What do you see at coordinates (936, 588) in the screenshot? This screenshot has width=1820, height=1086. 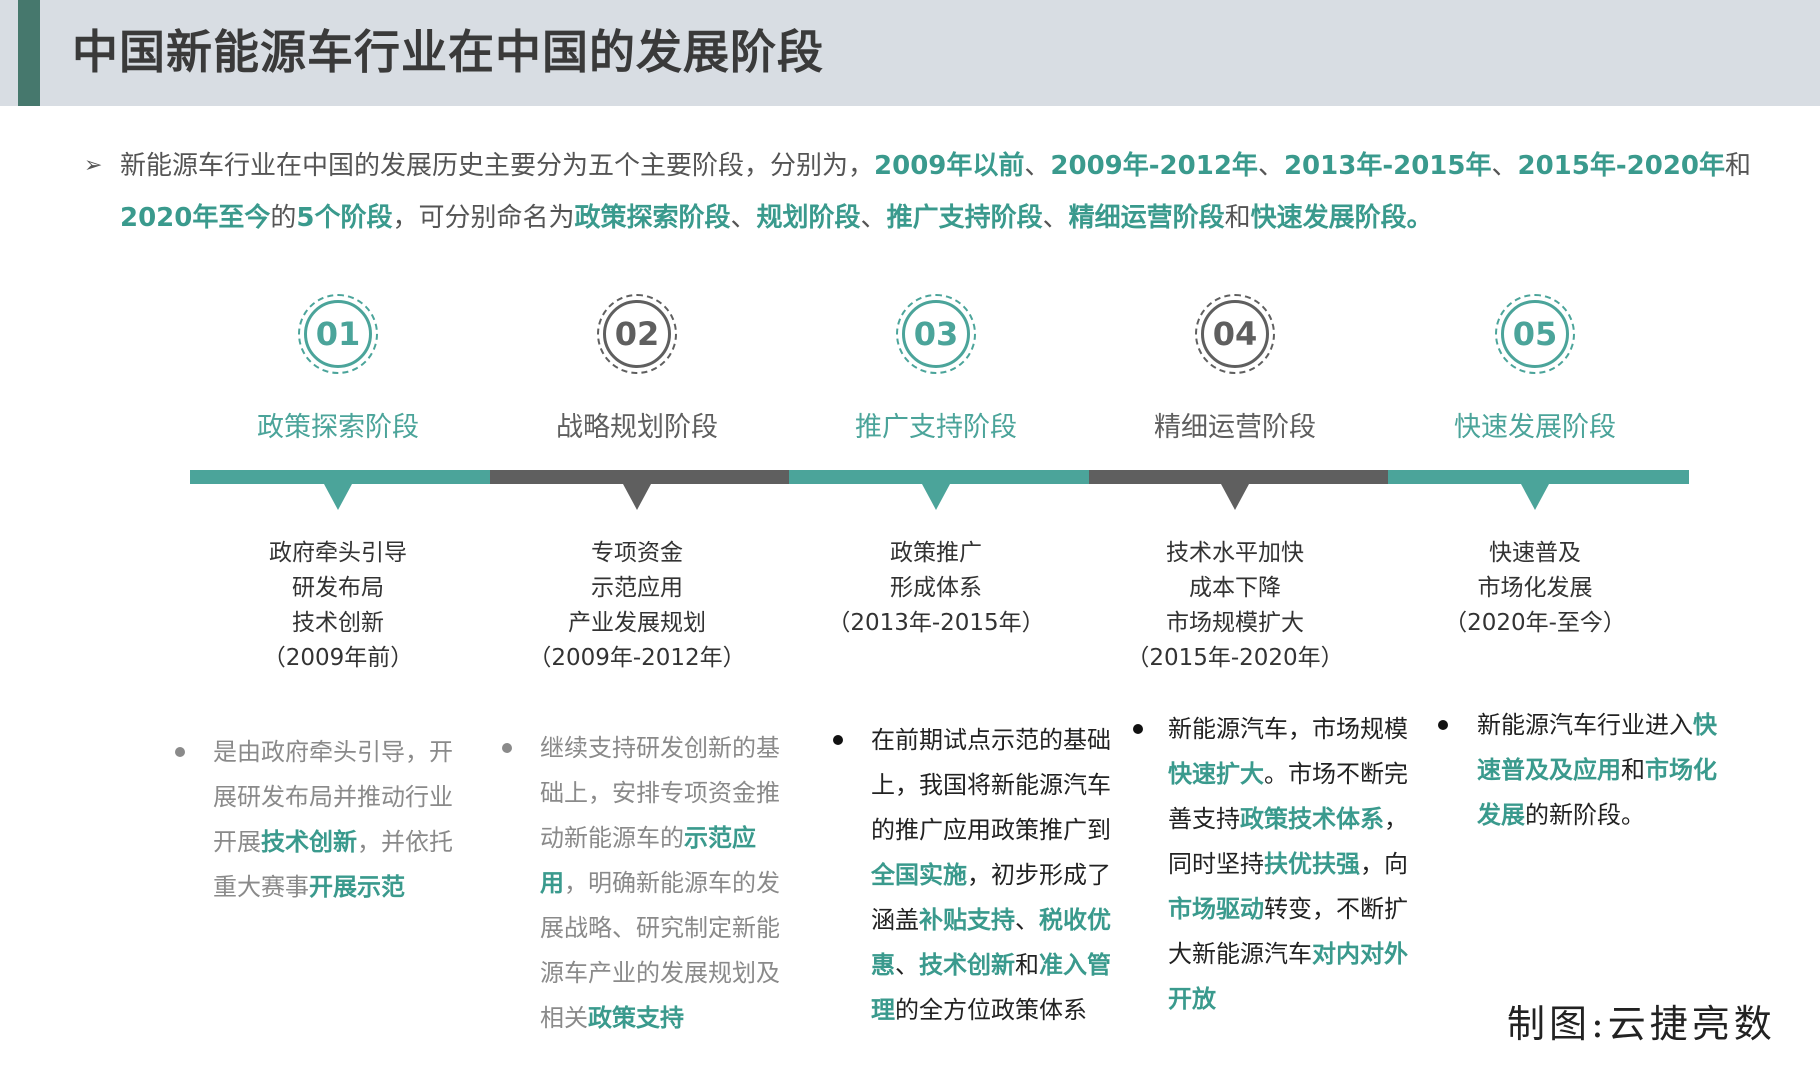 I see `stage-keyword: 形成体系` at bounding box center [936, 588].